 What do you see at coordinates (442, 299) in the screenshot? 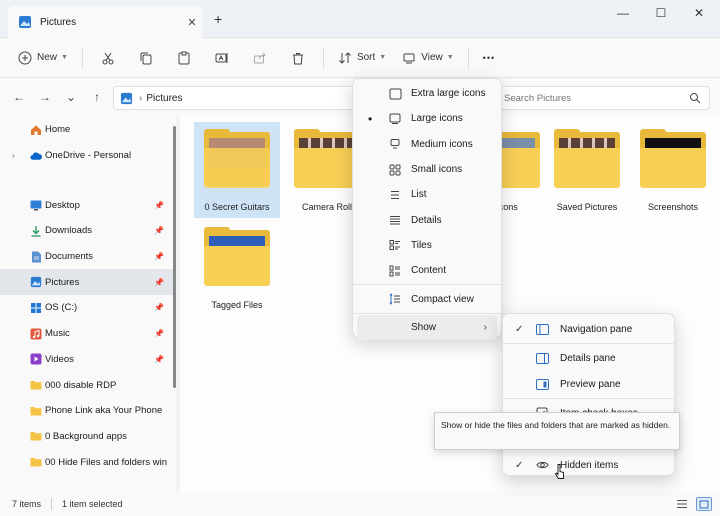
I see `menu-item-label: Compact view` at bounding box center [442, 299].